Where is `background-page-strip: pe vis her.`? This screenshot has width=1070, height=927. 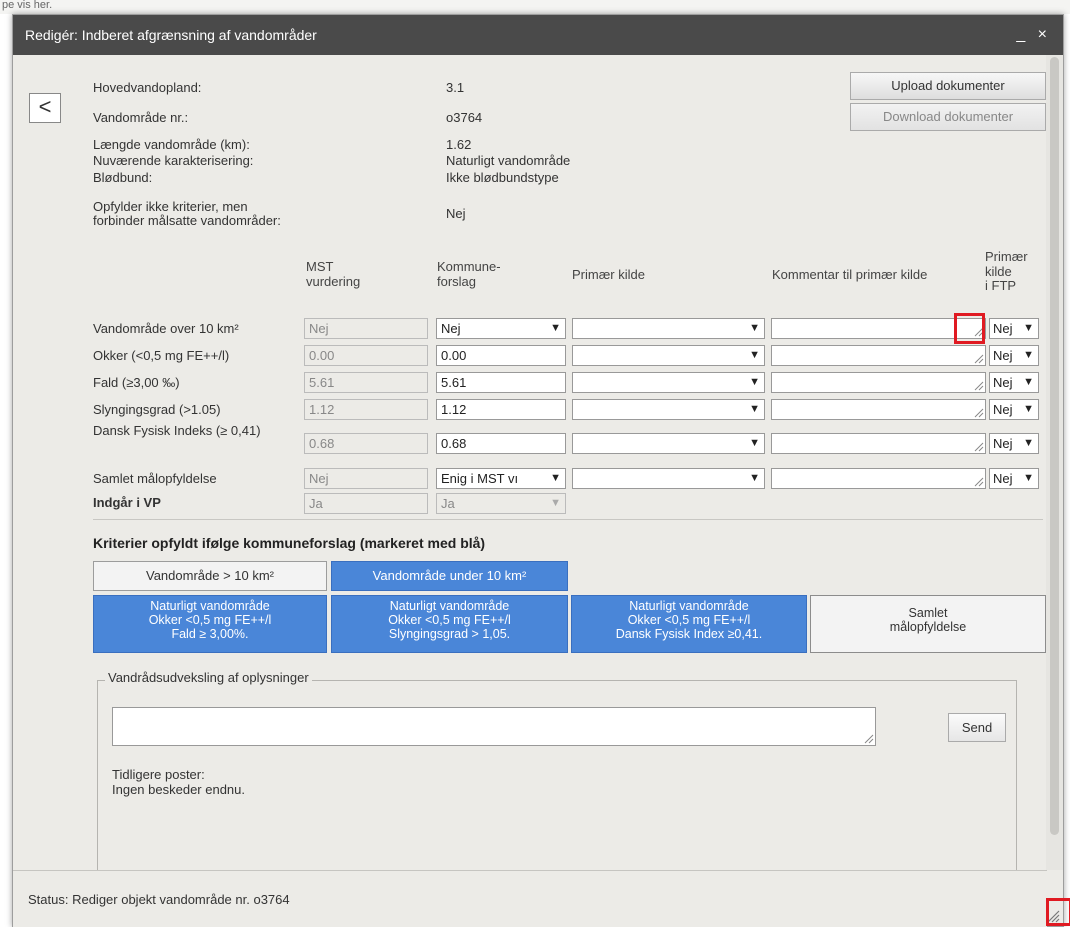
background-page-strip: pe vis her. is located at coordinates (535, 7).